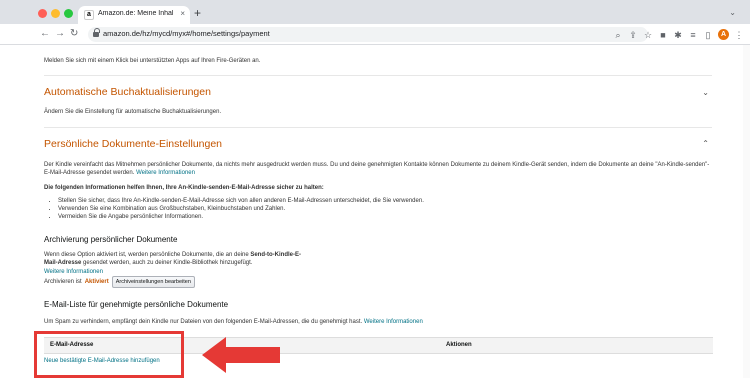  Describe the element at coordinates (68, 13) in the screenshot. I see `maximize-window-icon` at that location.